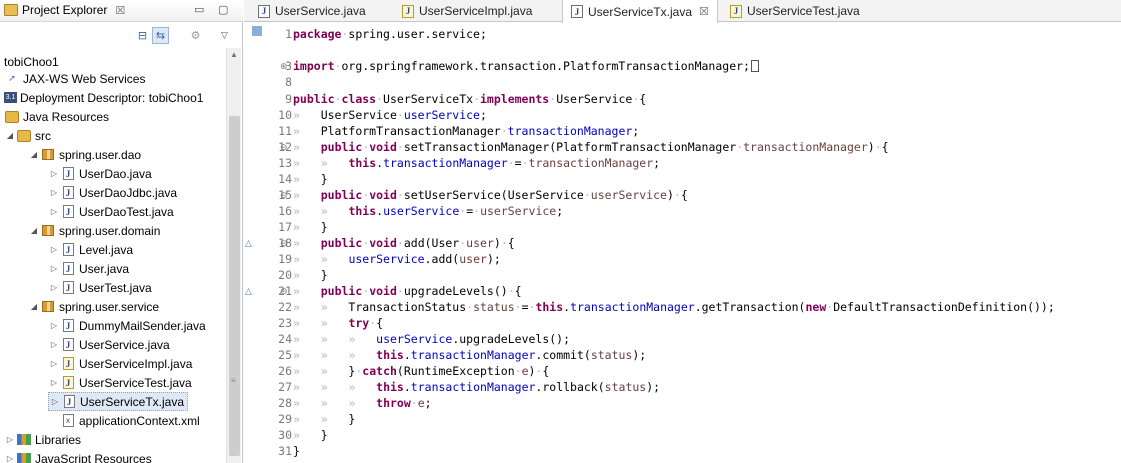  I want to click on tree-item-file: ▷ J User.java, so click(88, 268).